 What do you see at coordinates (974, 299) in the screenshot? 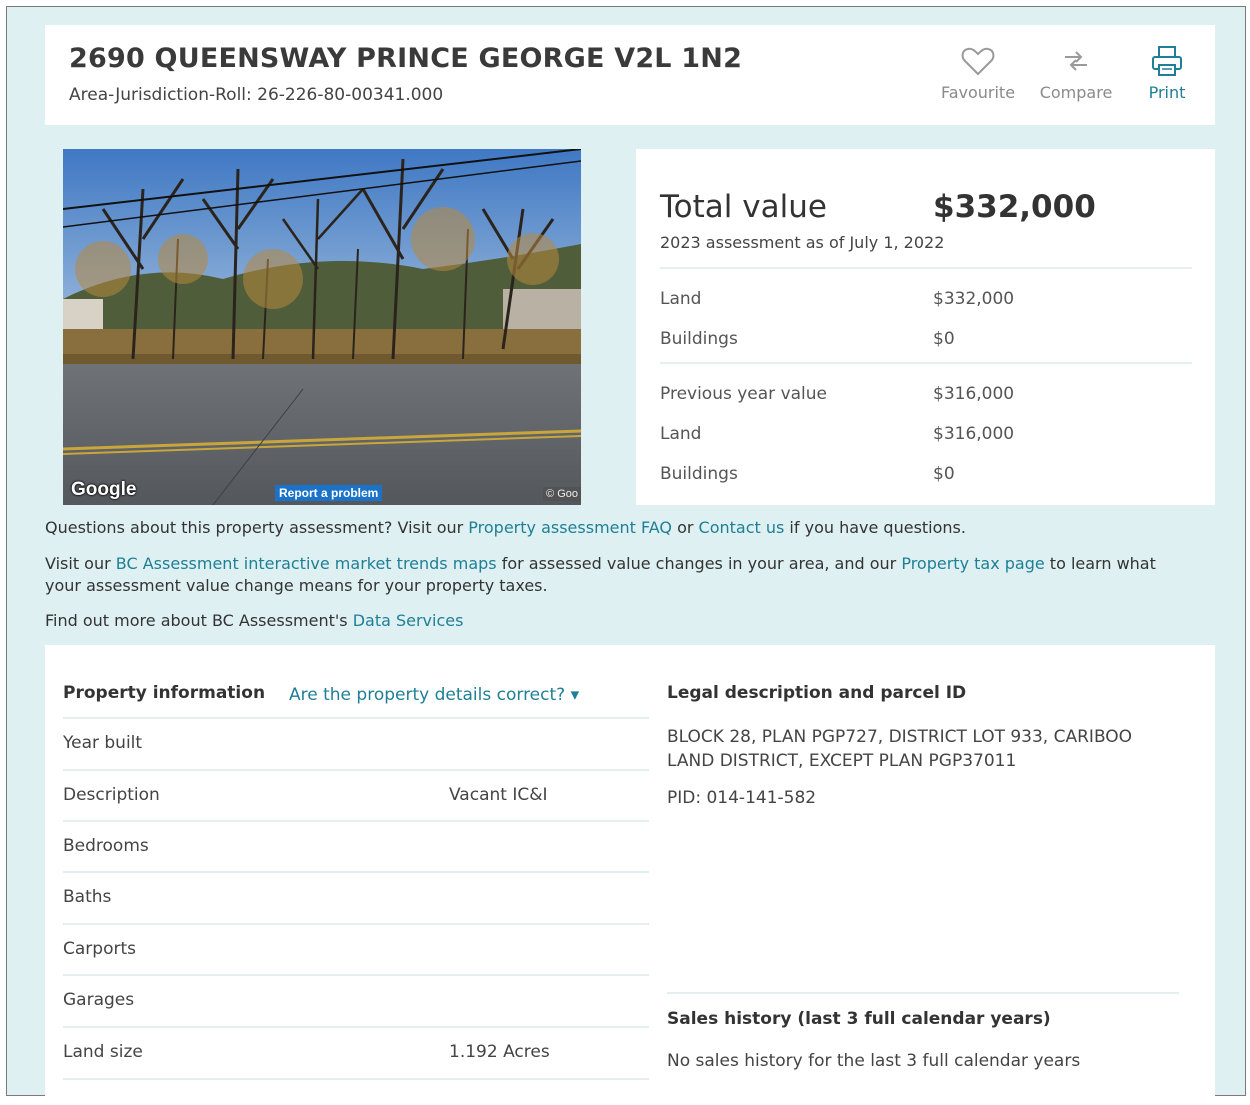
I see `current-land-value: $332,000` at bounding box center [974, 299].